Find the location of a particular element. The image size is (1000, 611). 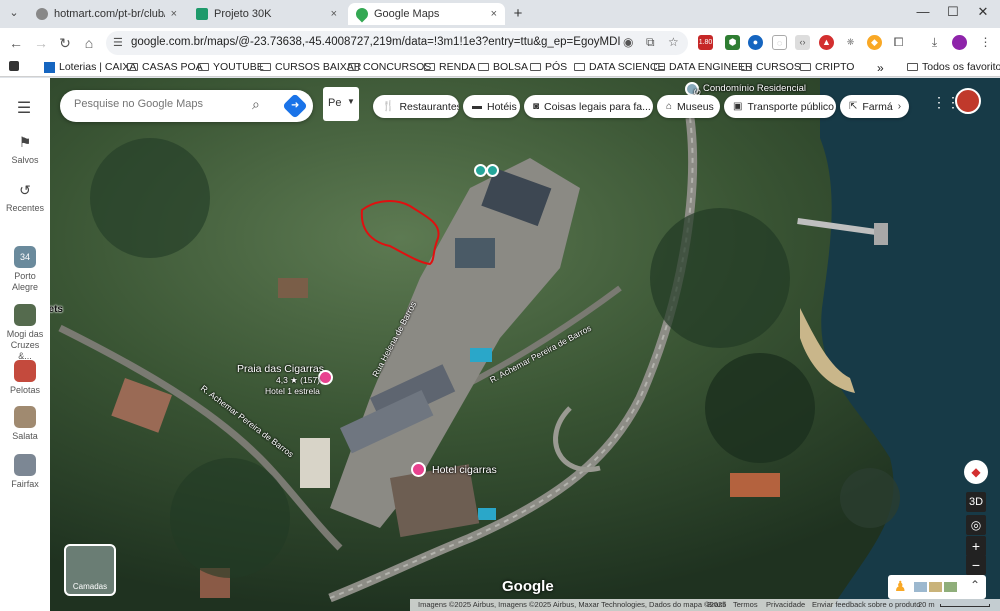

layers-label: Camadas is located at coordinates (90, 586).